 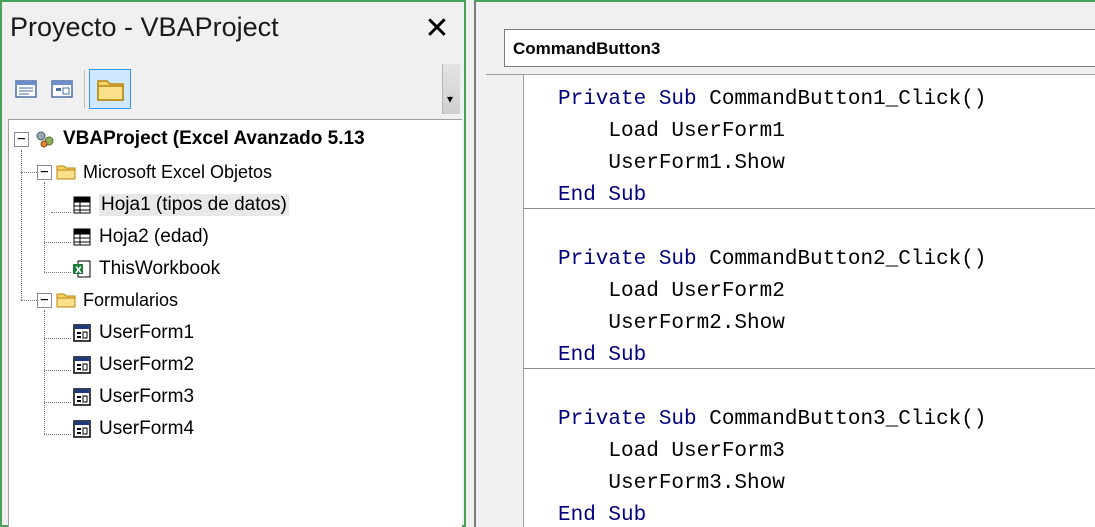 I want to click on close-icon: ✕, so click(x=437, y=28).